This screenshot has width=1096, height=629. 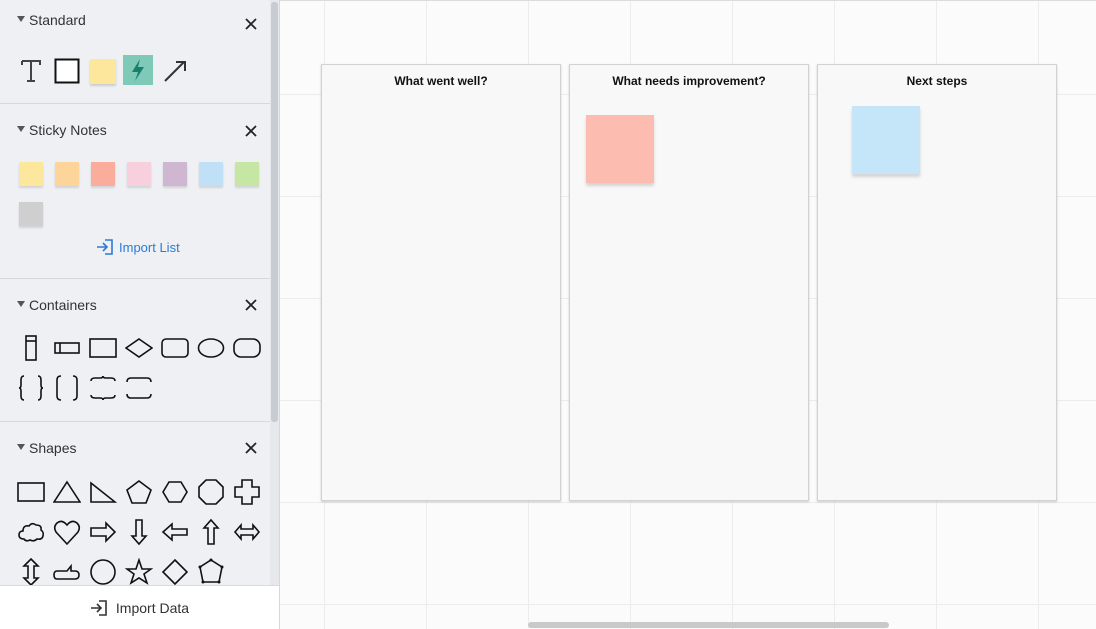 I want to click on container-curly-braces, so click(x=31, y=388).